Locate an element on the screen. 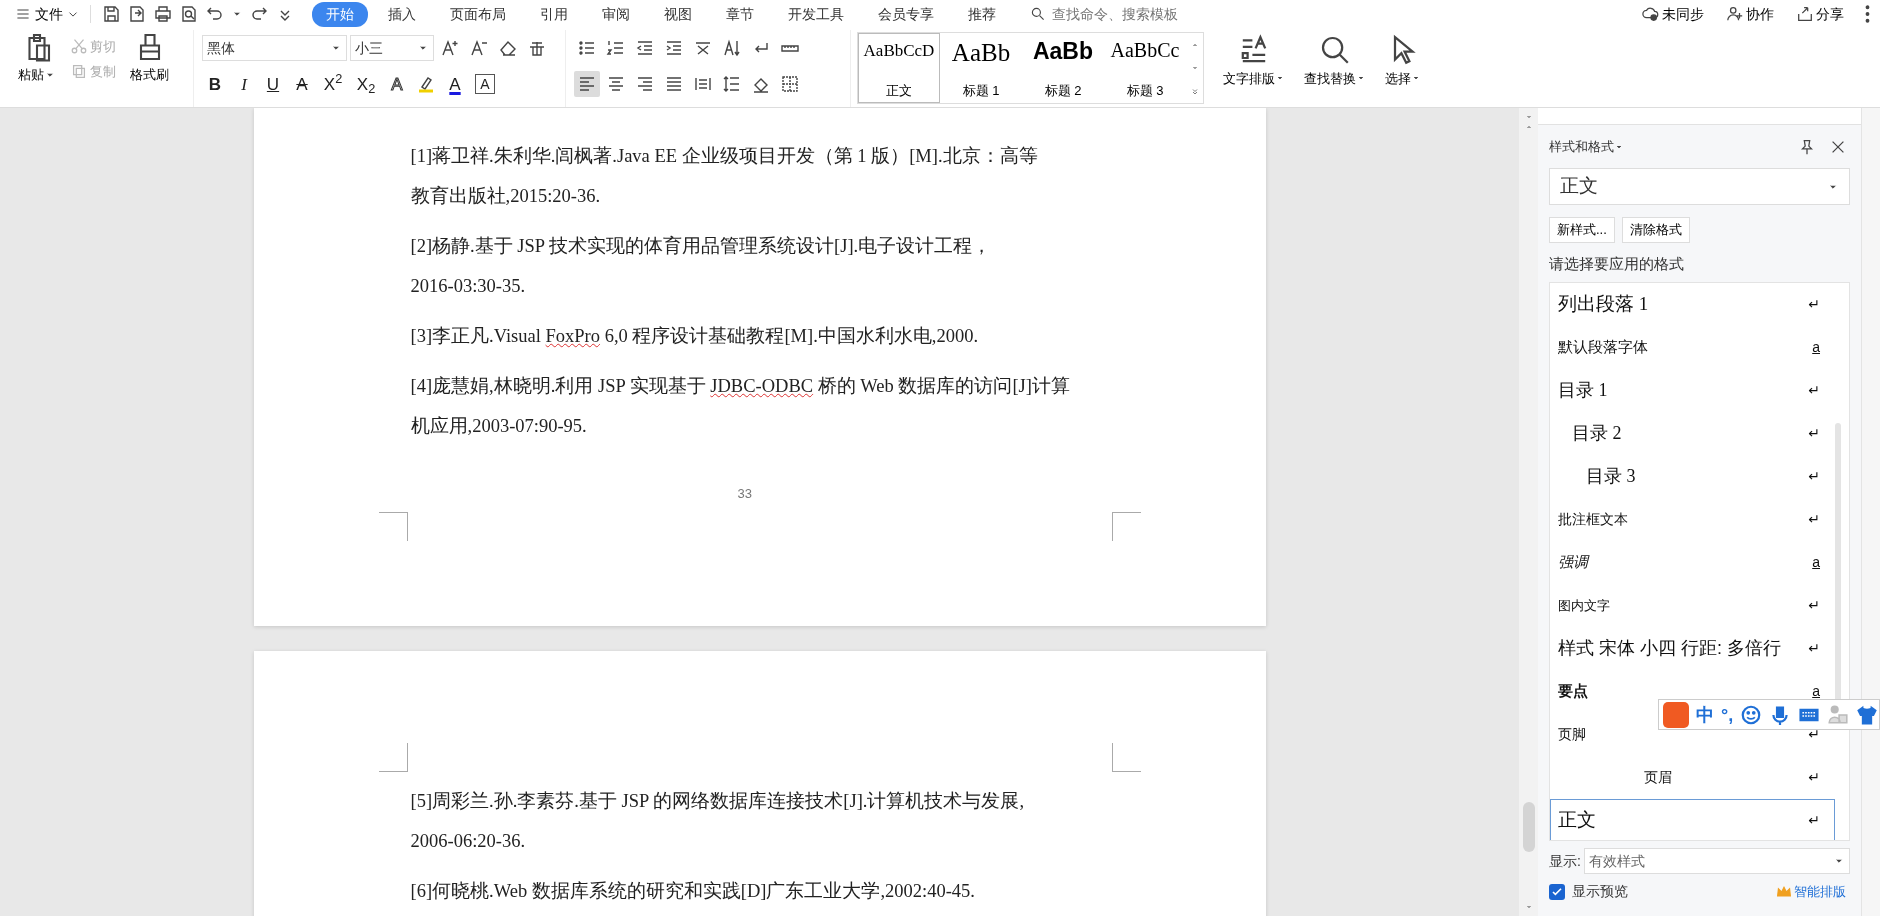 This screenshot has height=916, width=1880. save-icon is located at coordinates (111, 14).